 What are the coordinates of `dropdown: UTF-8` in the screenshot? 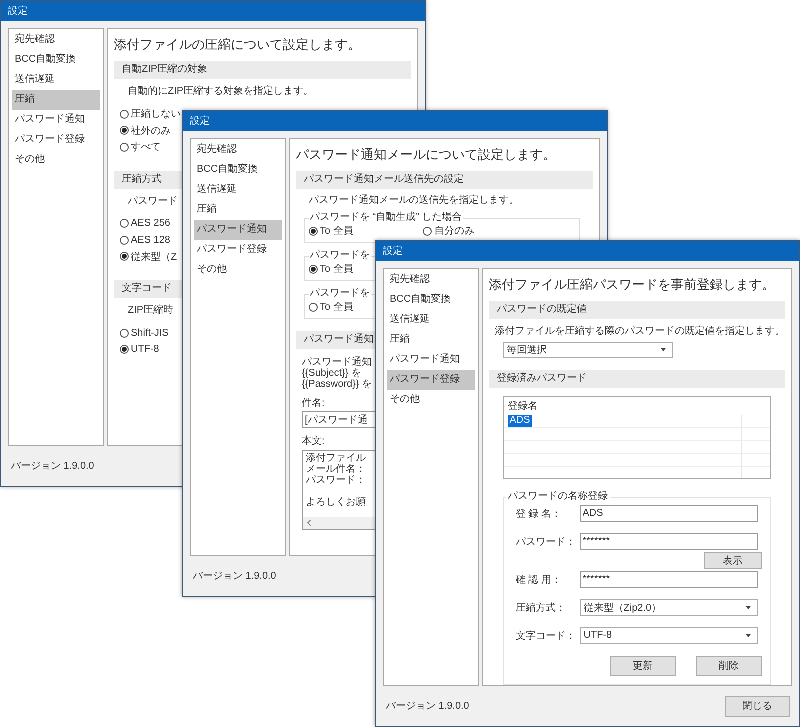 It's located at (669, 635).